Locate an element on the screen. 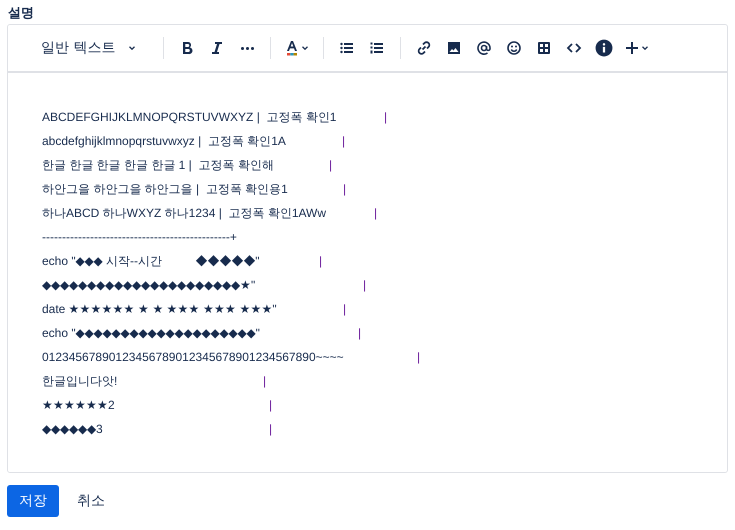 The width and height of the screenshot is (735, 530). text-line: 한글입니다앗! is located at coordinates (80, 381).